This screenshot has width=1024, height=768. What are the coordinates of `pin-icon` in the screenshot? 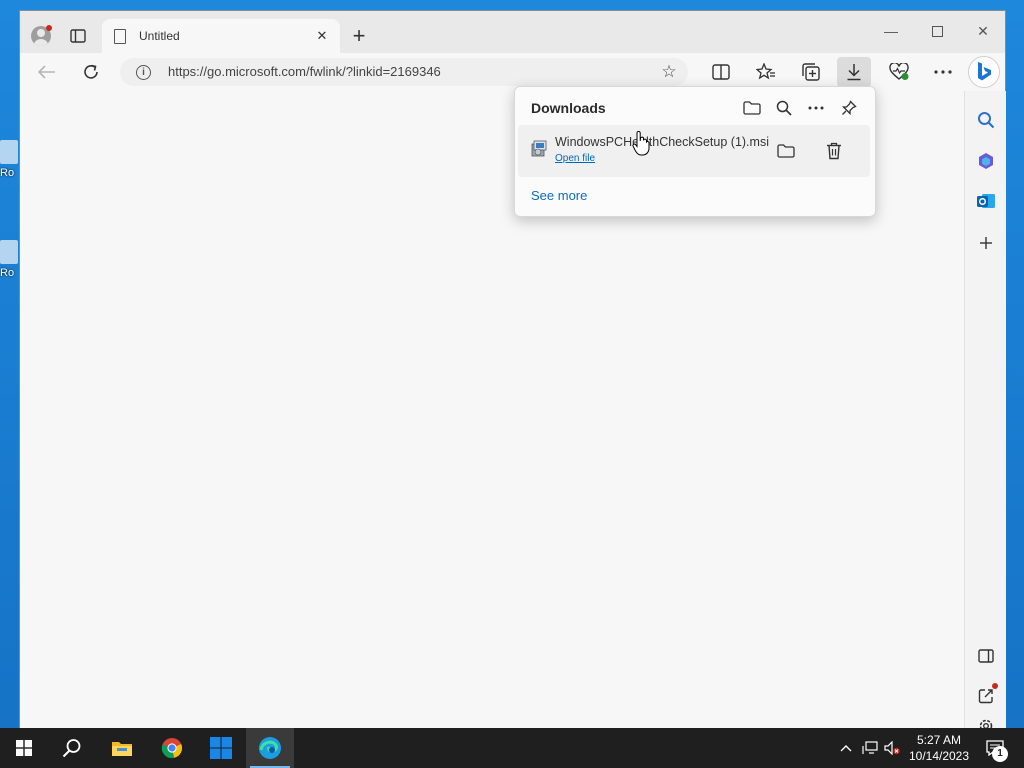 It's located at (849, 108).